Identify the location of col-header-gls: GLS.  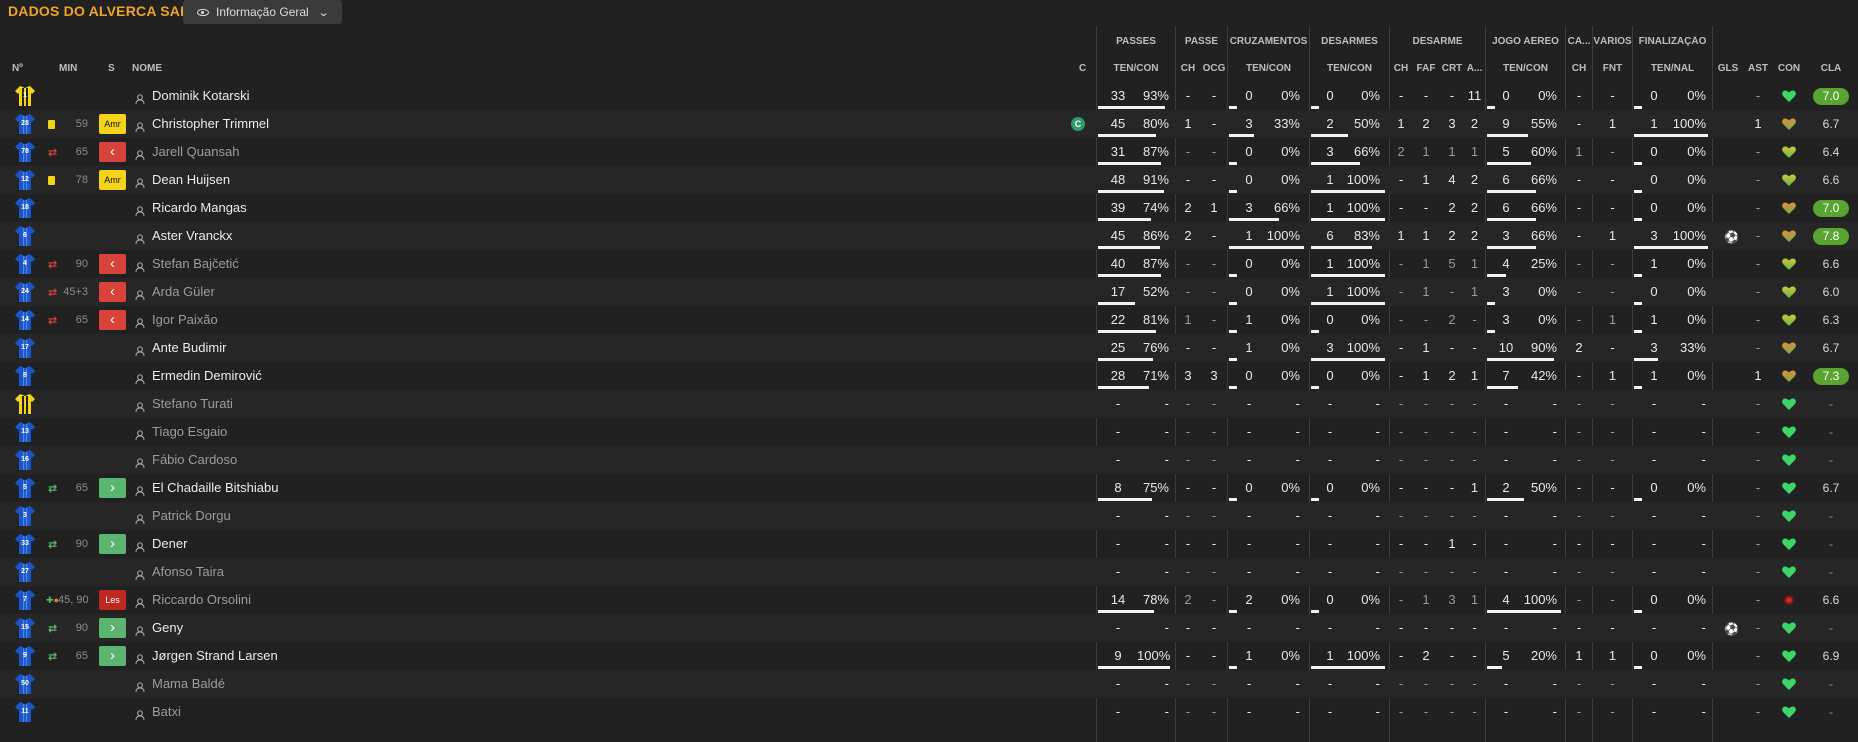
(1728, 68).